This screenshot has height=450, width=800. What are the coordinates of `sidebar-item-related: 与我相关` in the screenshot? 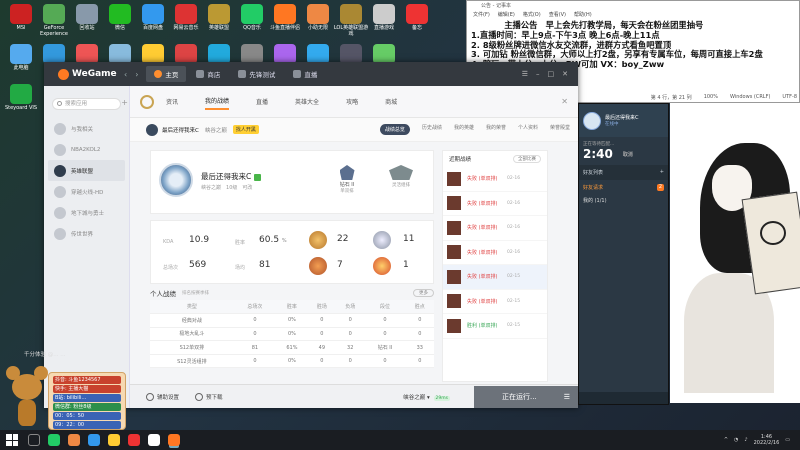 It's located at (86, 128).